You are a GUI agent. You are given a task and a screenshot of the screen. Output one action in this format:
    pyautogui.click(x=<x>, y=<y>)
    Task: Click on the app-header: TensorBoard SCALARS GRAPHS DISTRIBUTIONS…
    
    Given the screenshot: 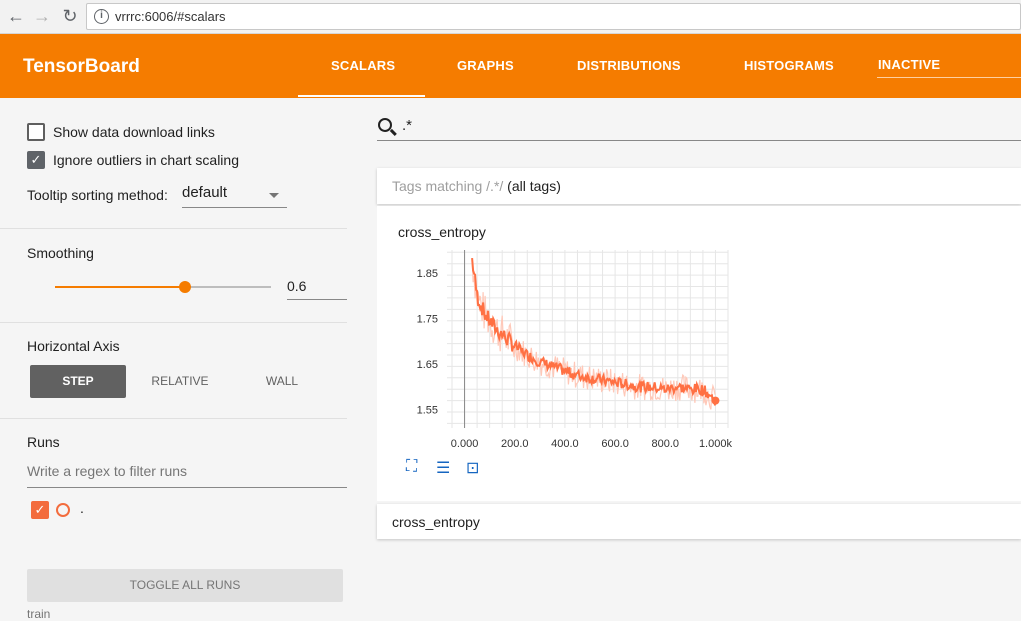 What is the action you would take?
    pyautogui.click(x=510, y=66)
    